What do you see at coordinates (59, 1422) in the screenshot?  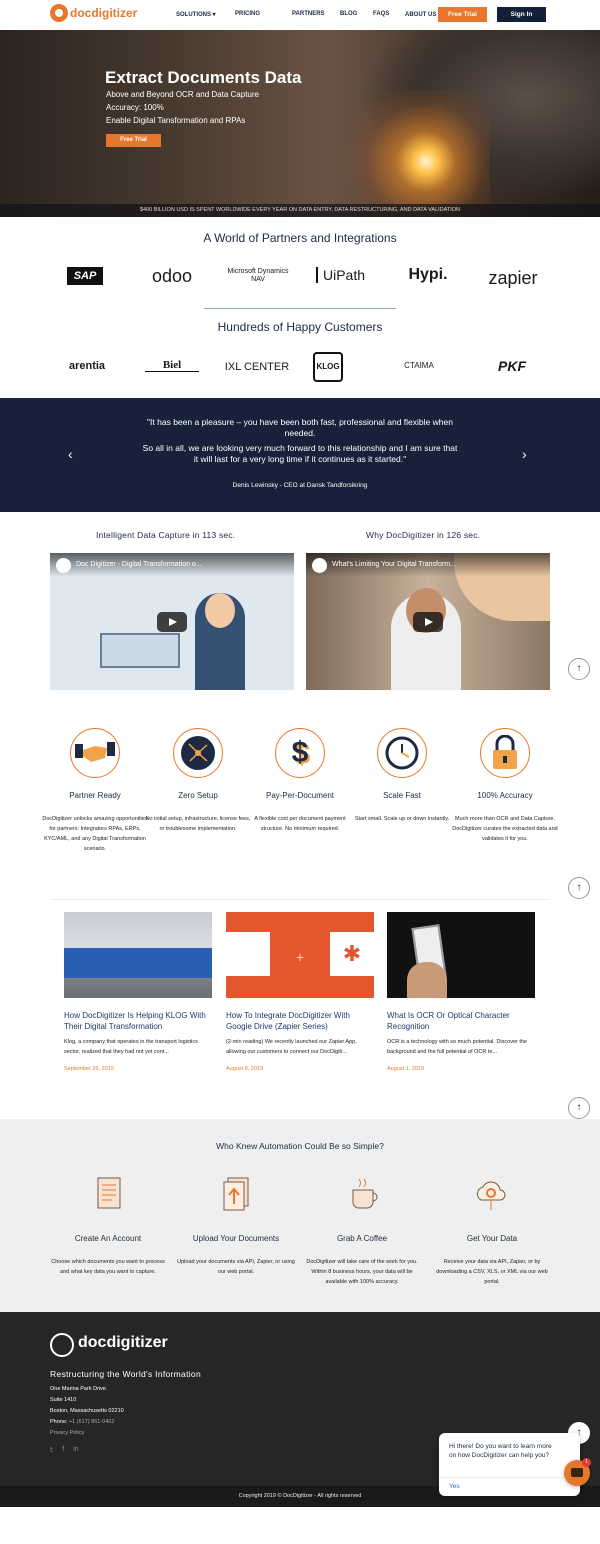 I see `phone-label: Phone:` at bounding box center [59, 1422].